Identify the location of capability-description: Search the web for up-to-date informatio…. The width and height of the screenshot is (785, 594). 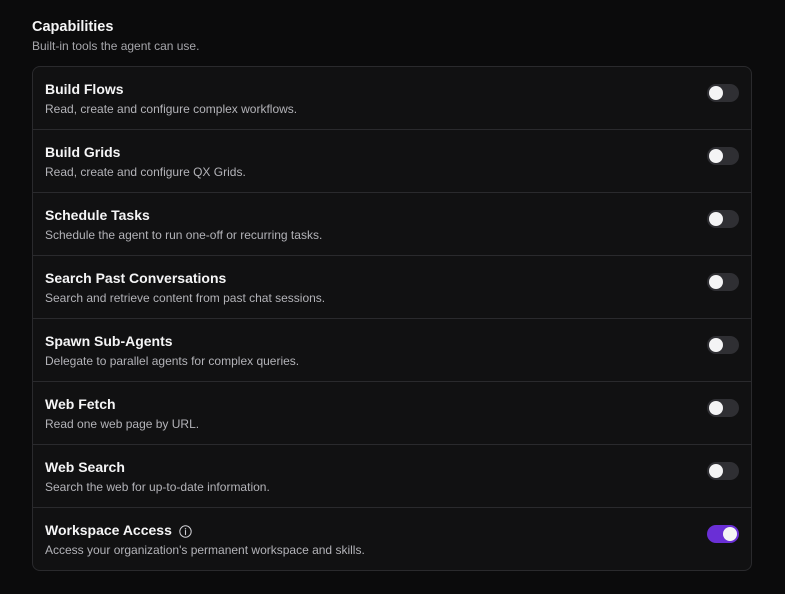
(157, 487).